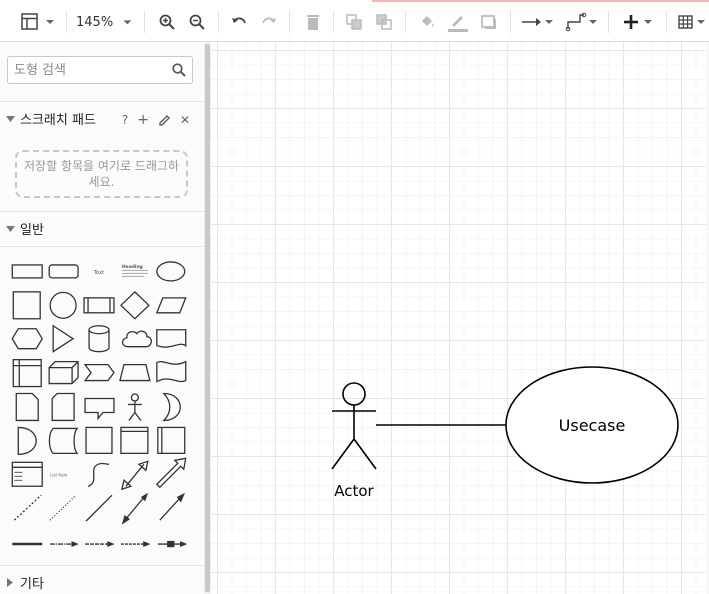  What do you see at coordinates (63, 440) in the screenshot?
I see `shape-data-storage` at bounding box center [63, 440].